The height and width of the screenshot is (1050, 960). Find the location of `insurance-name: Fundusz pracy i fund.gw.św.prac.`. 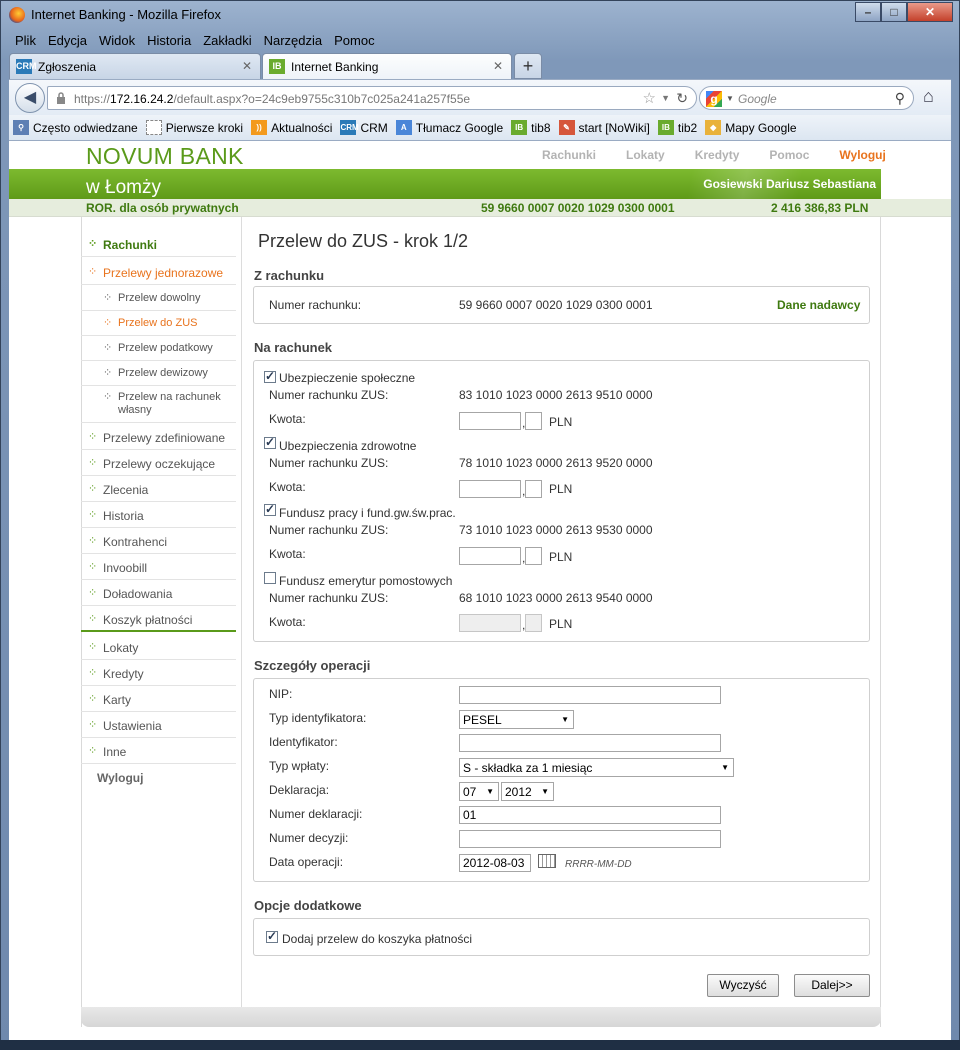

insurance-name: Fundusz pracy i fund.gw.św.prac. is located at coordinates (367, 513).